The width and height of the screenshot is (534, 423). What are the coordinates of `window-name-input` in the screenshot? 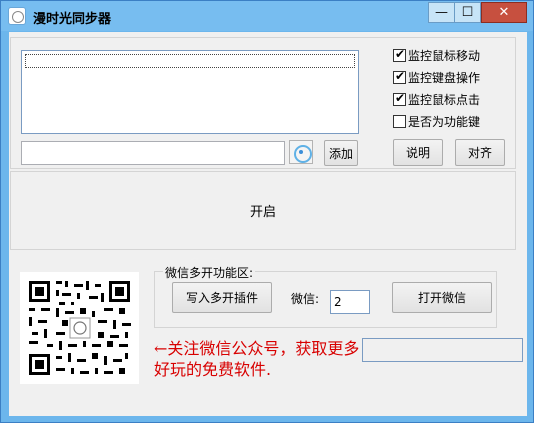 It's located at (153, 153).